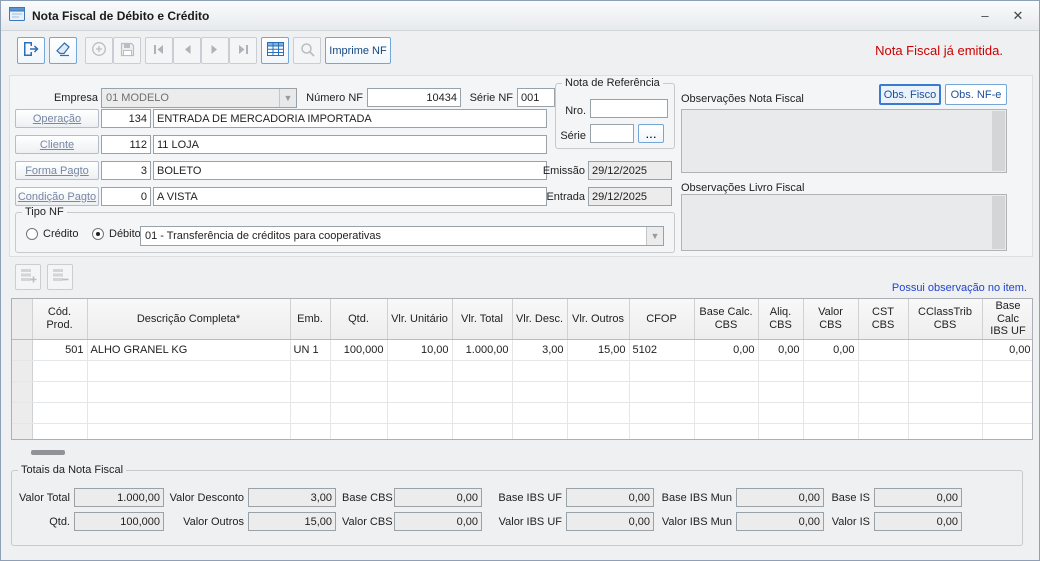 The height and width of the screenshot is (561, 1040). What do you see at coordinates (57, 118) in the screenshot?
I see `operacao-button: Operação` at bounding box center [57, 118].